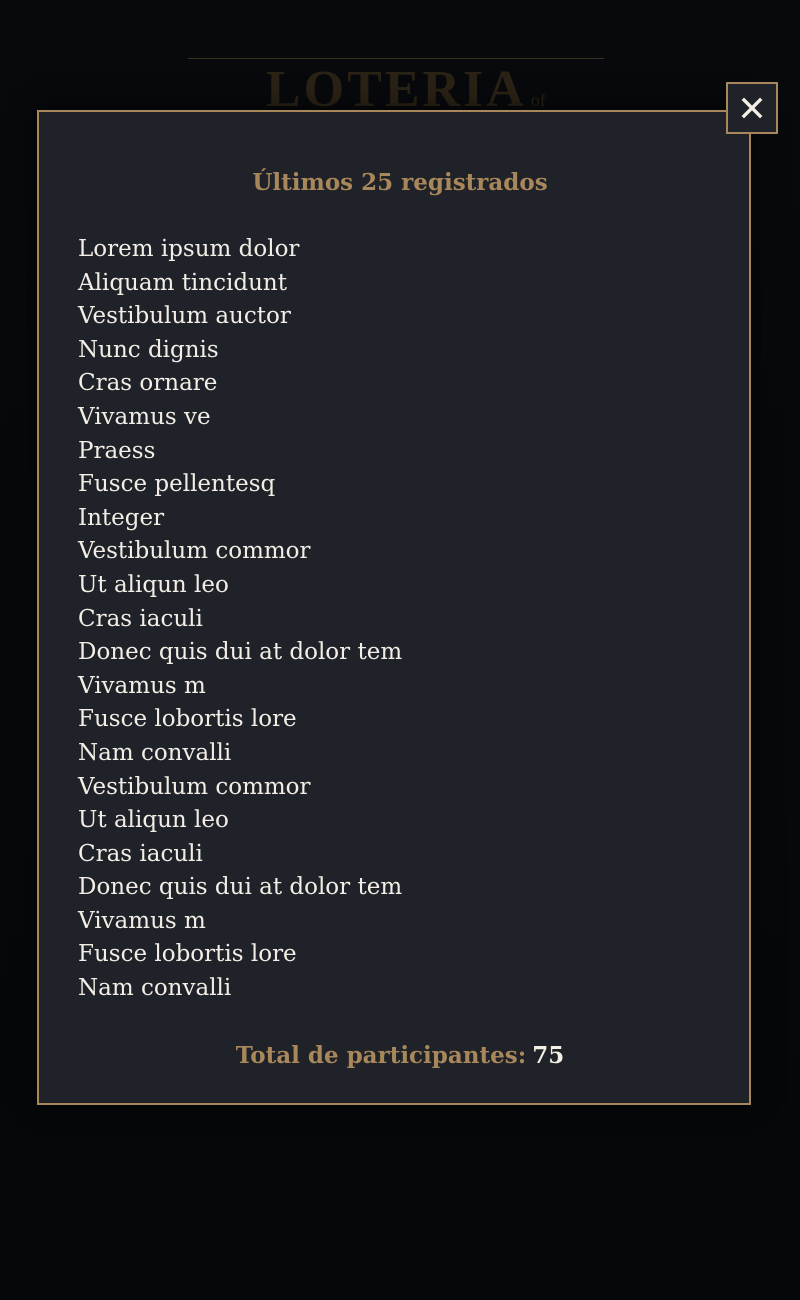  Describe the element at coordinates (548, 1055) in the screenshot. I see `total-value: 75` at that location.